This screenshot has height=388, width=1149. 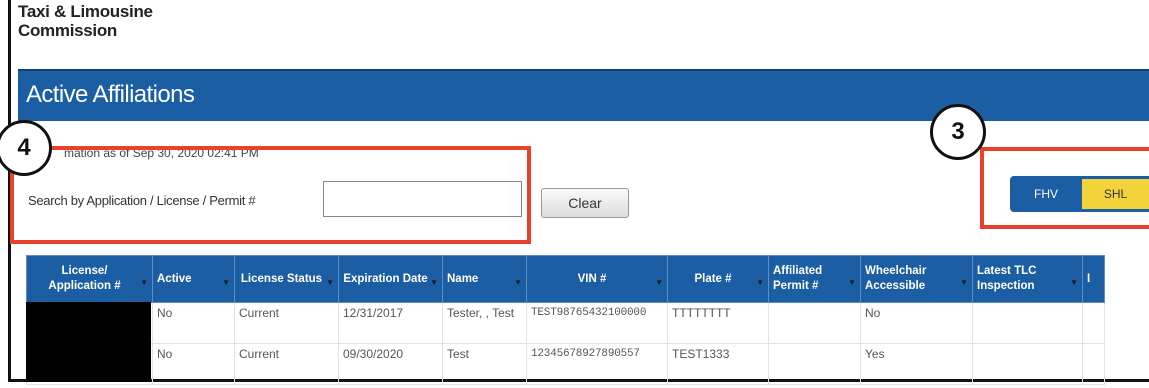 I want to click on clear-button: Clear, so click(x=585, y=203).